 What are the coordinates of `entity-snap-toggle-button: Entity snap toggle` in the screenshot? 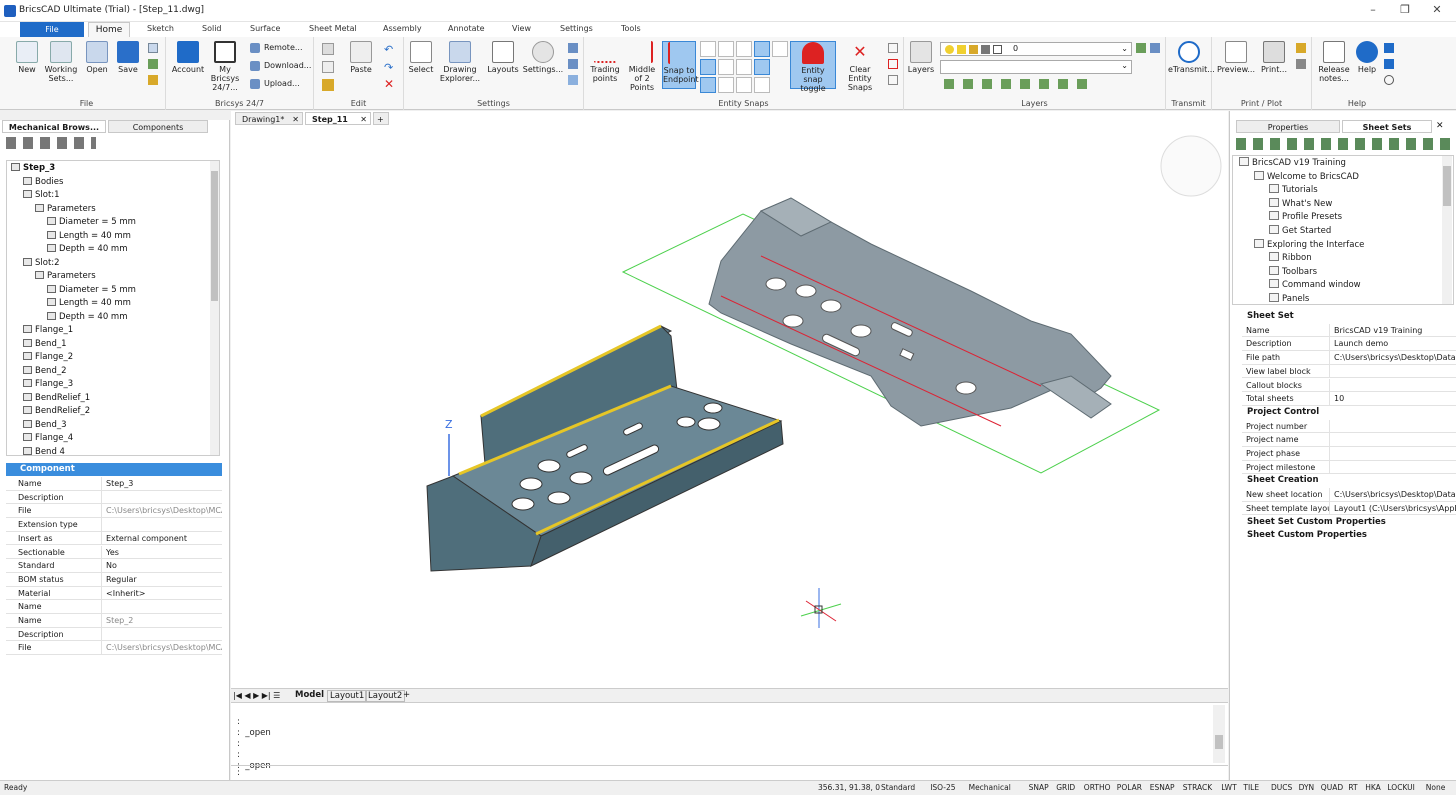 It's located at (813, 67).